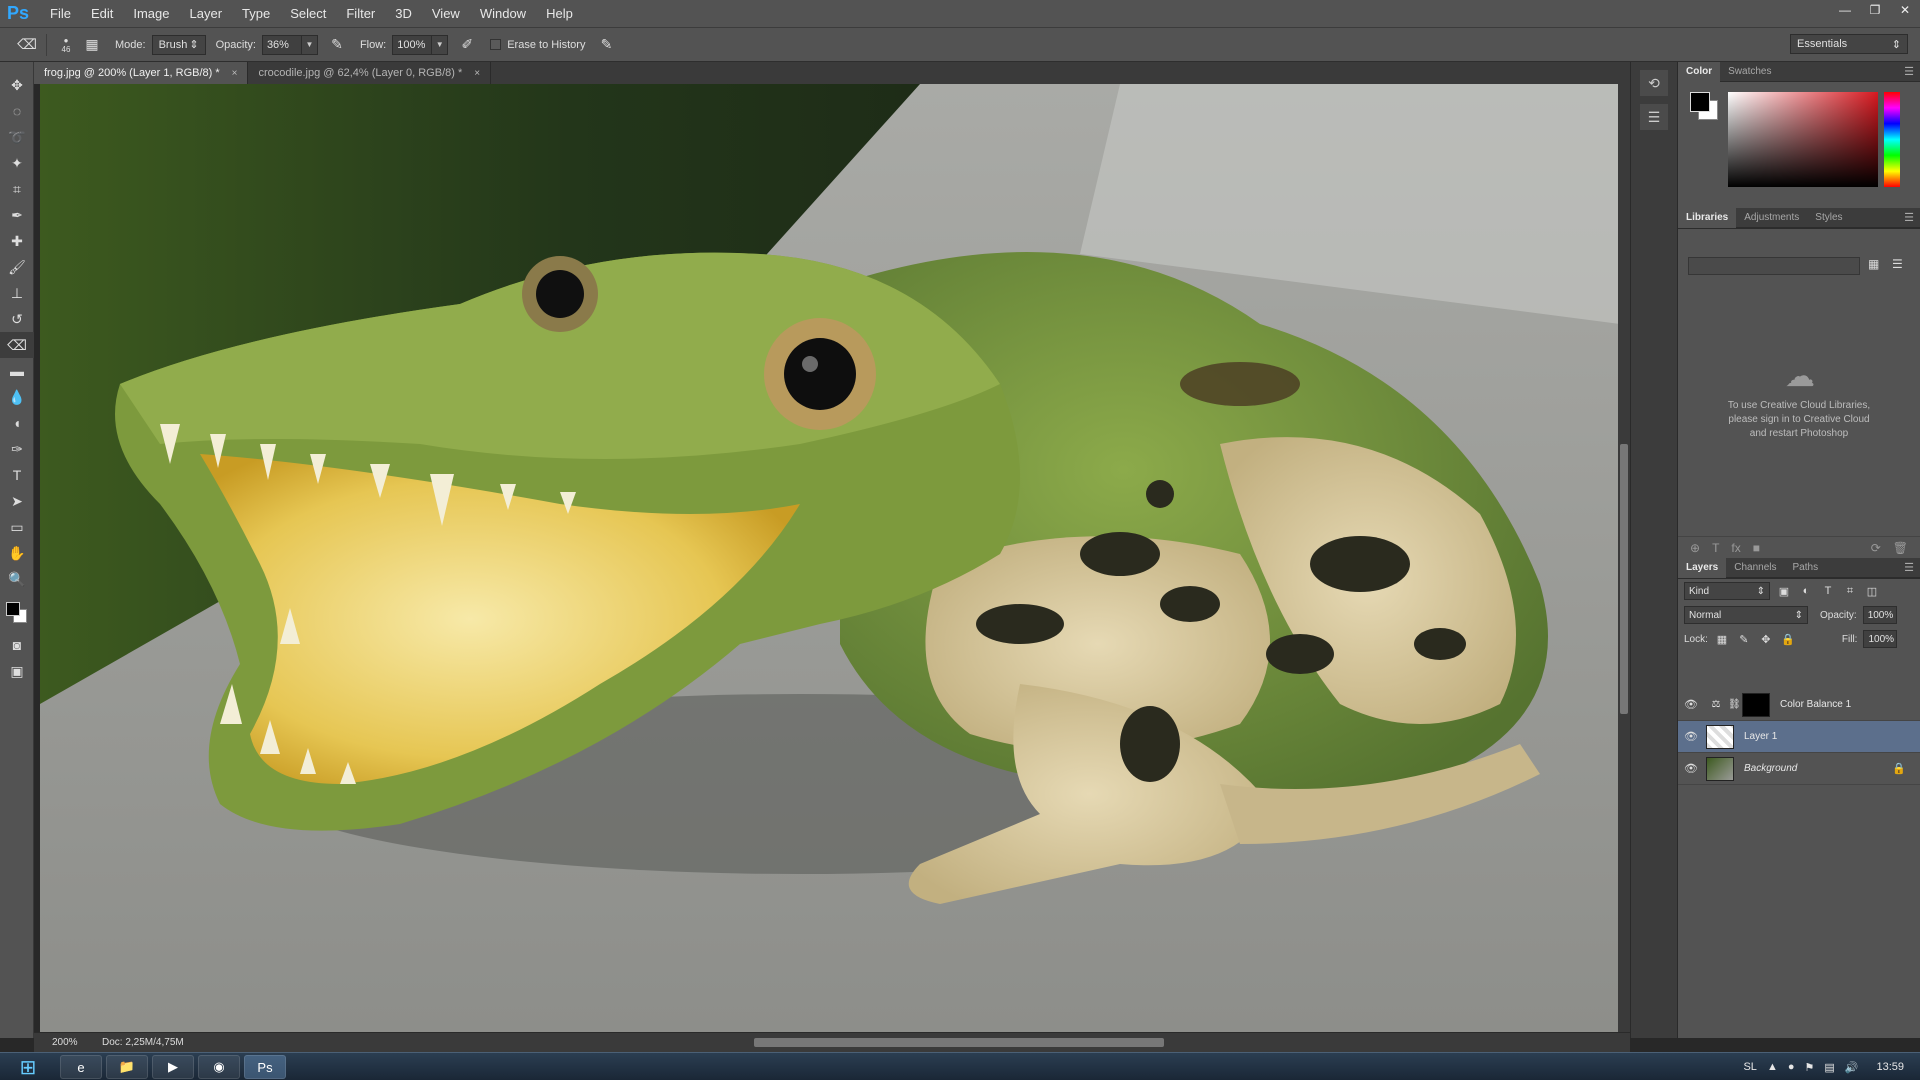 This screenshot has height=1080, width=1920. What do you see at coordinates (1905, 10) in the screenshot?
I see `close-button: ✕` at bounding box center [1905, 10].